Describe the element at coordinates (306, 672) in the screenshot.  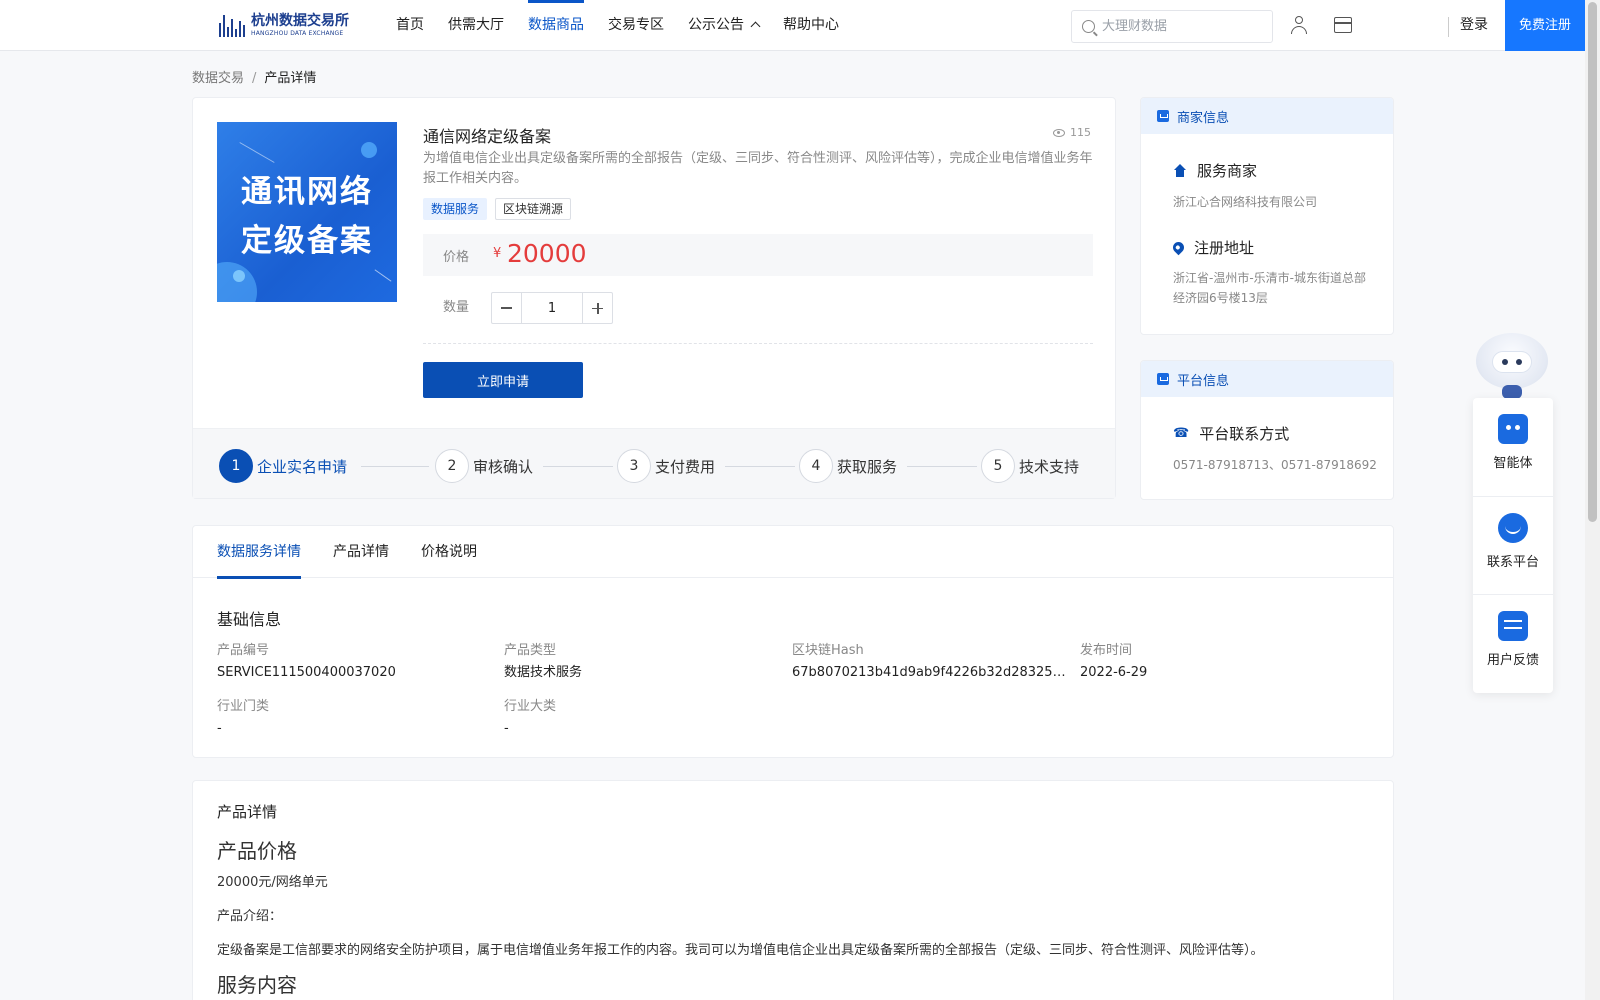
I see `field-value: SERVICE111500400037020` at that location.